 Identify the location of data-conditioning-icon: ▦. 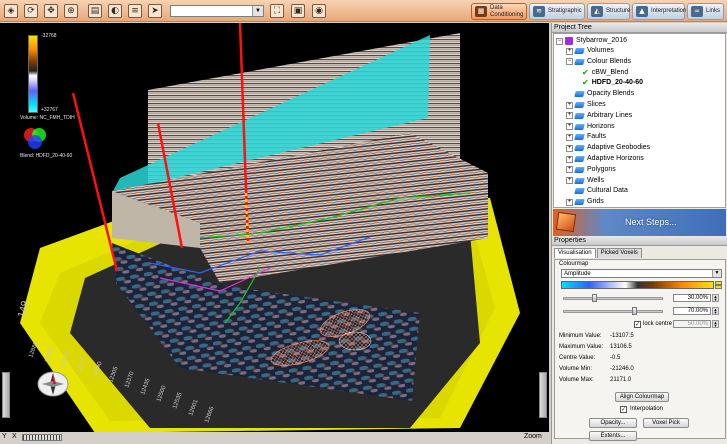
(481, 11).